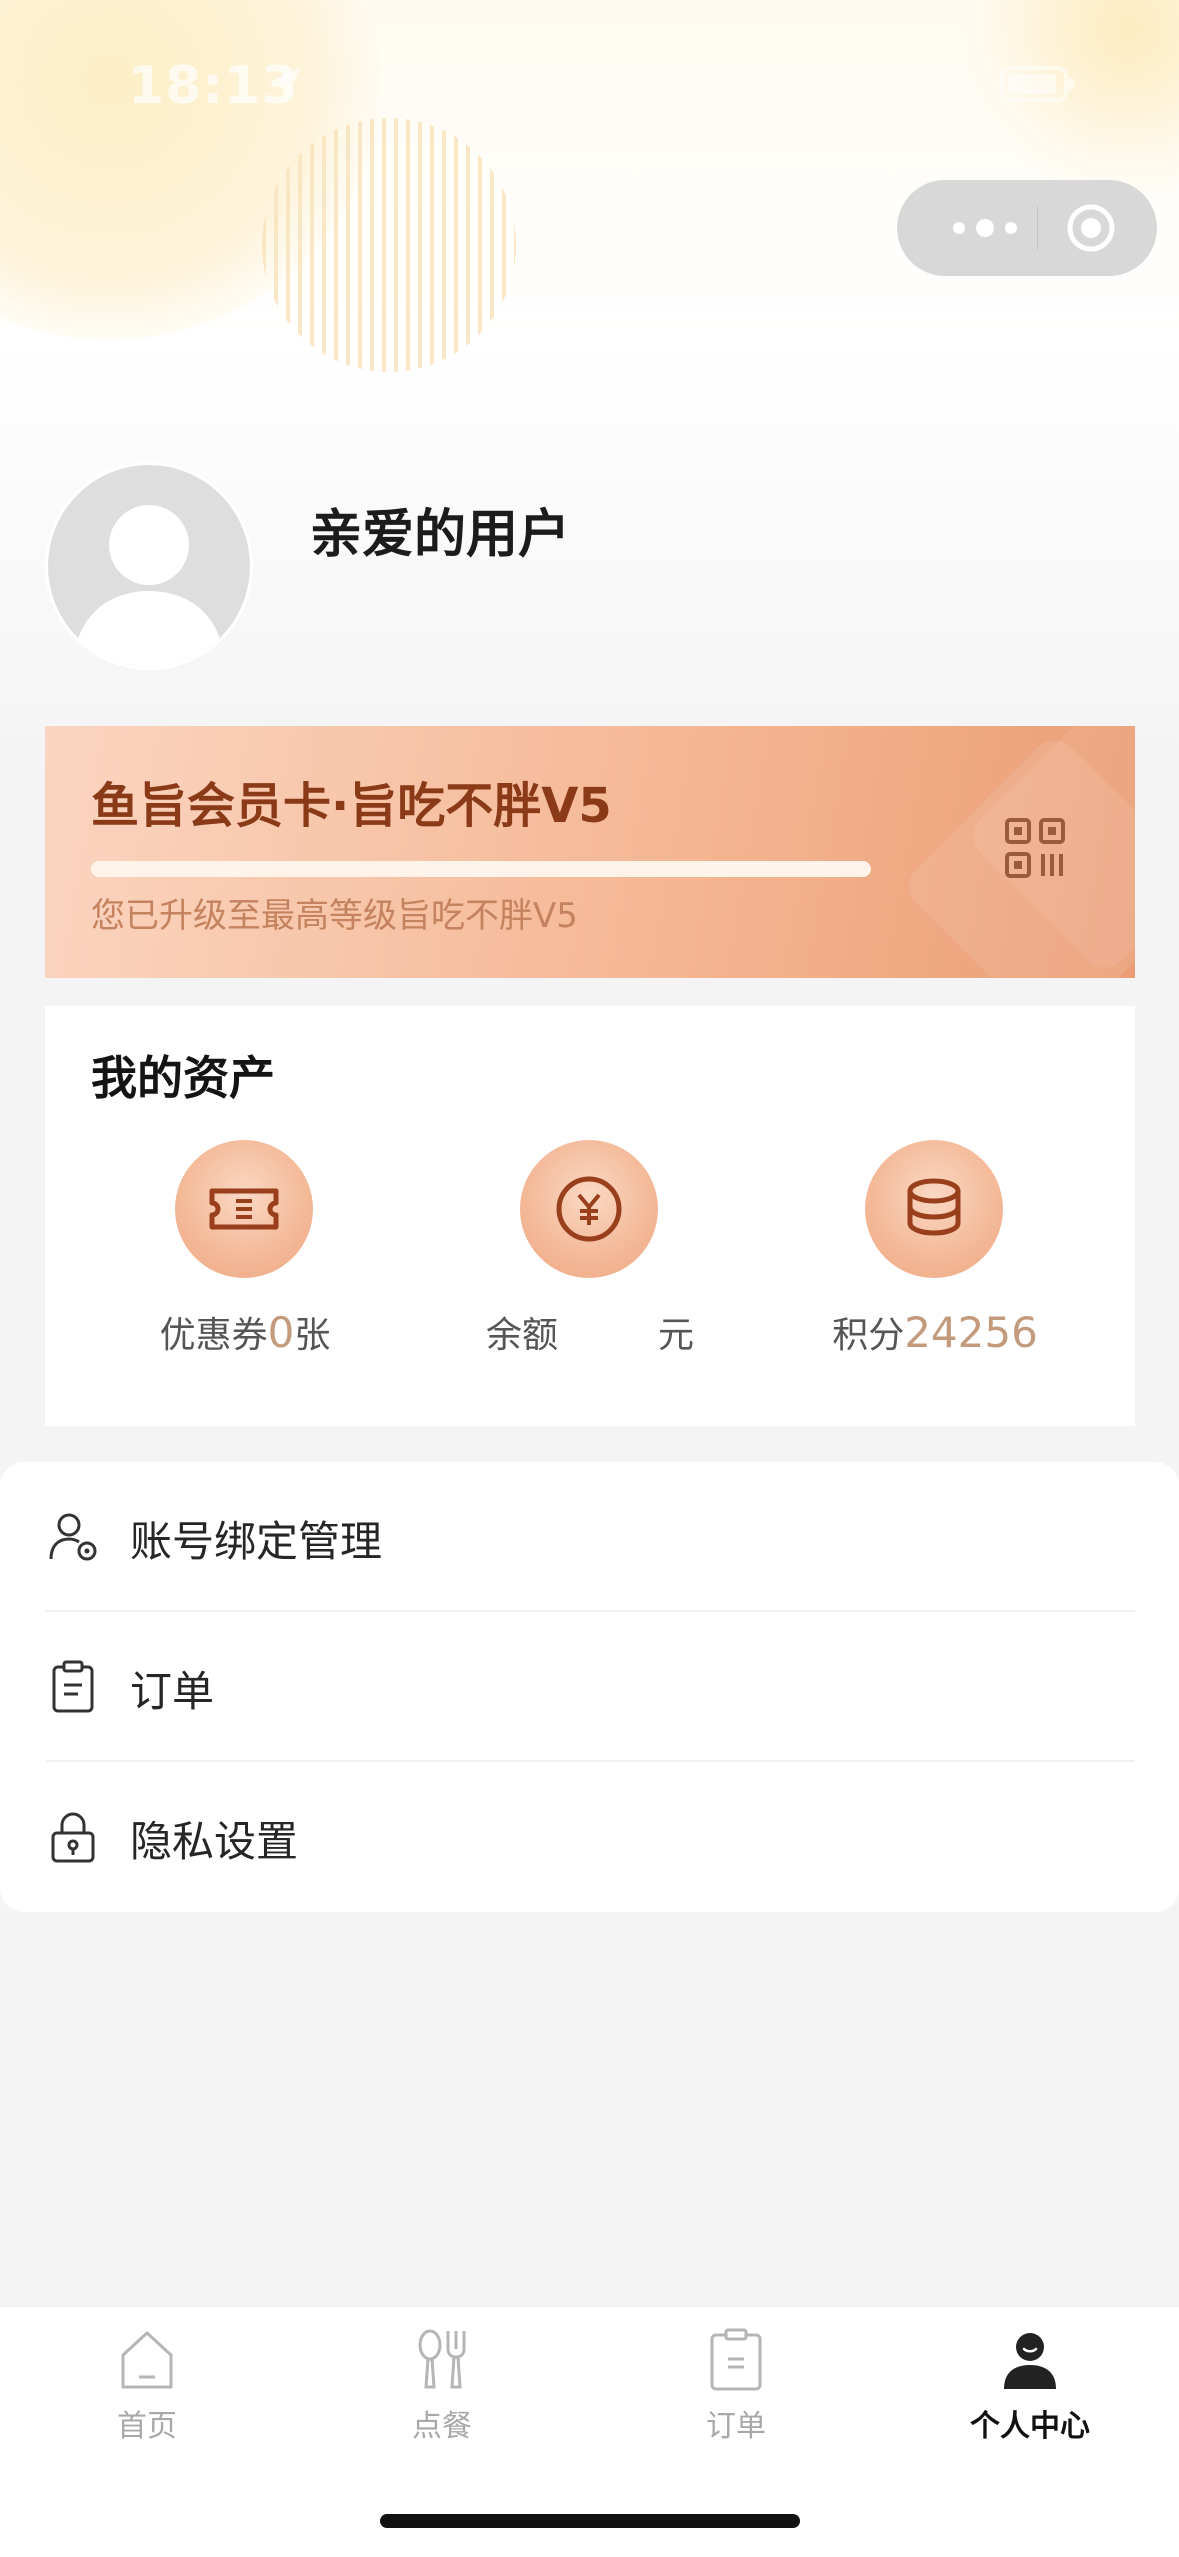  I want to click on qr-code-icon, so click(1035, 848).